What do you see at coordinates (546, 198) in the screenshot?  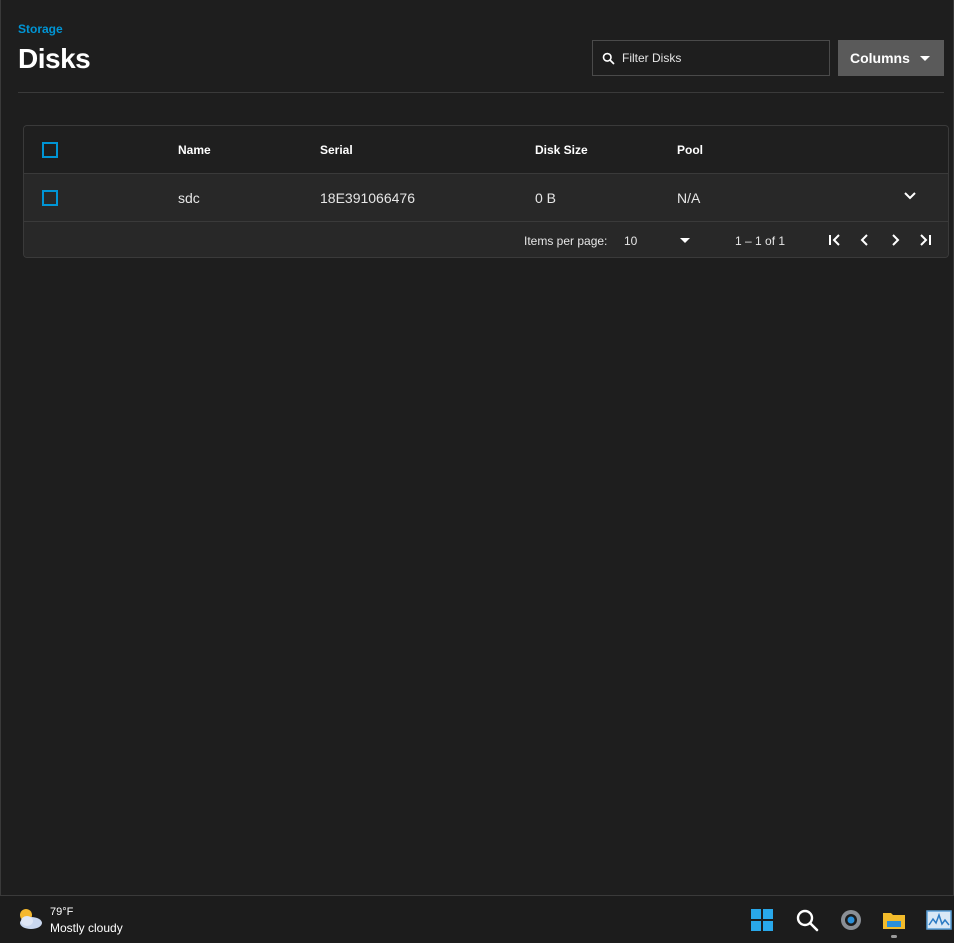 I see `cell-disk-size: 0 B` at bounding box center [546, 198].